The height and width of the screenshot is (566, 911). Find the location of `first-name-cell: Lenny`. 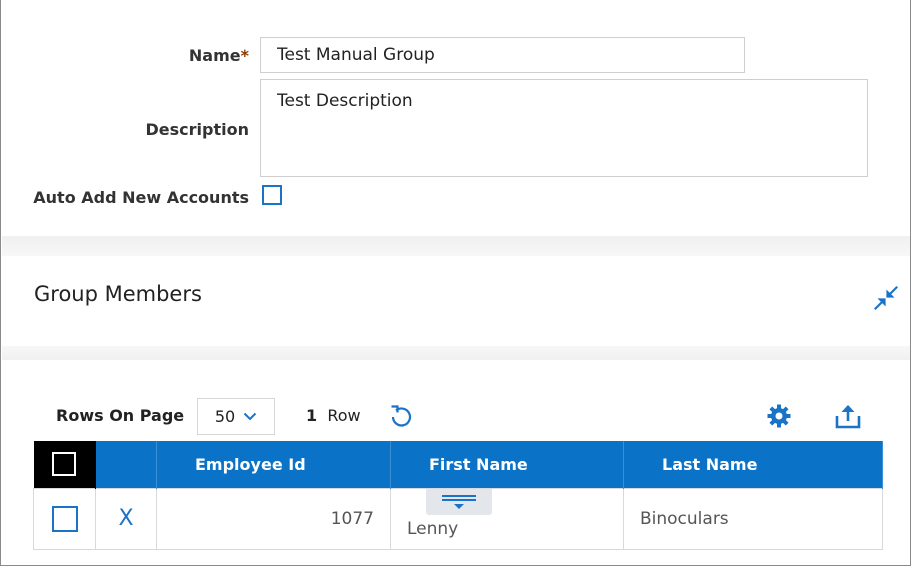

first-name-cell: Lenny is located at coordinates (507, 518).